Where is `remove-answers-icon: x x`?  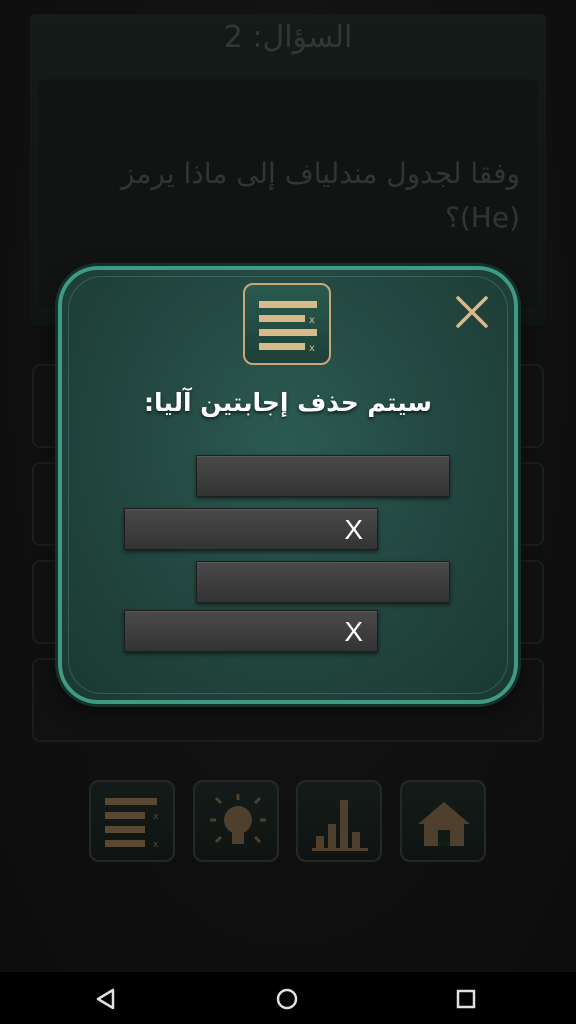
remove-answers-icon: x x is located at coordinates (288, 327).